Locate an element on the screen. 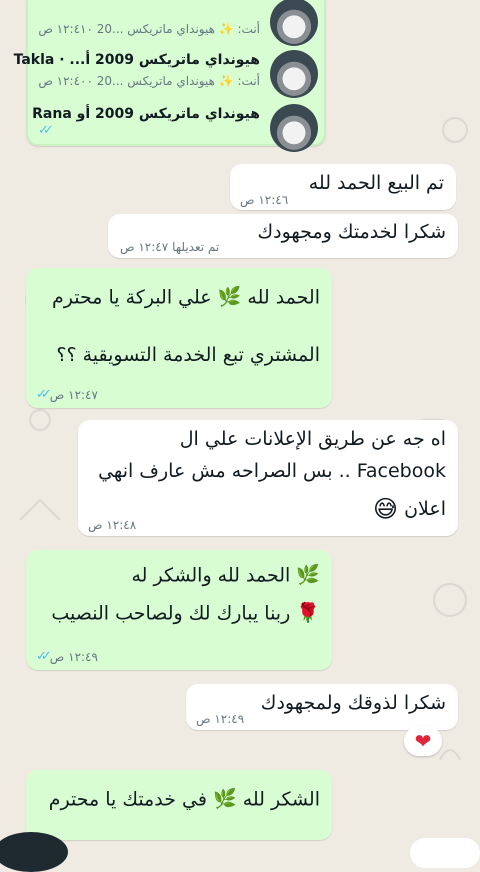 The image size is (480, 872). scroll-down-button is located at coordinates (34, 852).